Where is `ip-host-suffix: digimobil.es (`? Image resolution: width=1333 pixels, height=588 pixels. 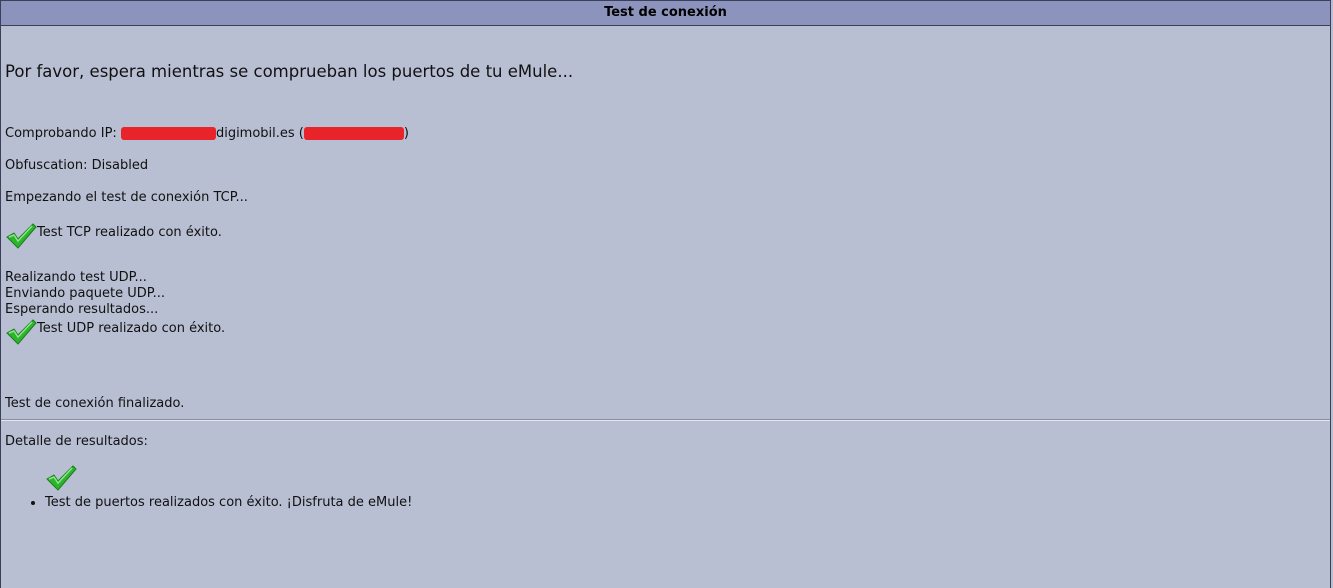 ip-host-suffix: digimobil.es ( is located at coordinates (259, 133).